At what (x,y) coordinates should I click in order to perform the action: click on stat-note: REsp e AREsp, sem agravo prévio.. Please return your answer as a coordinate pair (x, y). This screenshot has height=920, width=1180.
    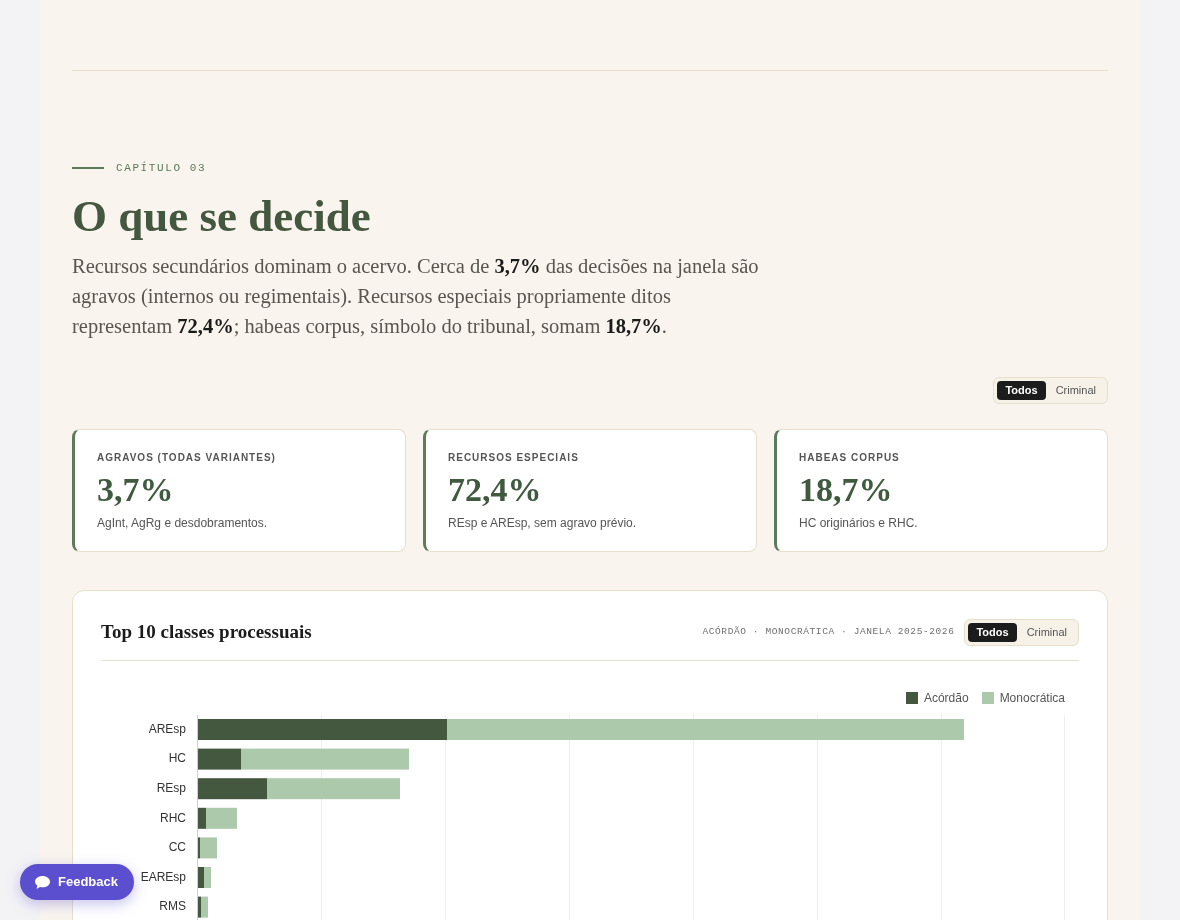
    Looking at the image, I should click on (542, 523).